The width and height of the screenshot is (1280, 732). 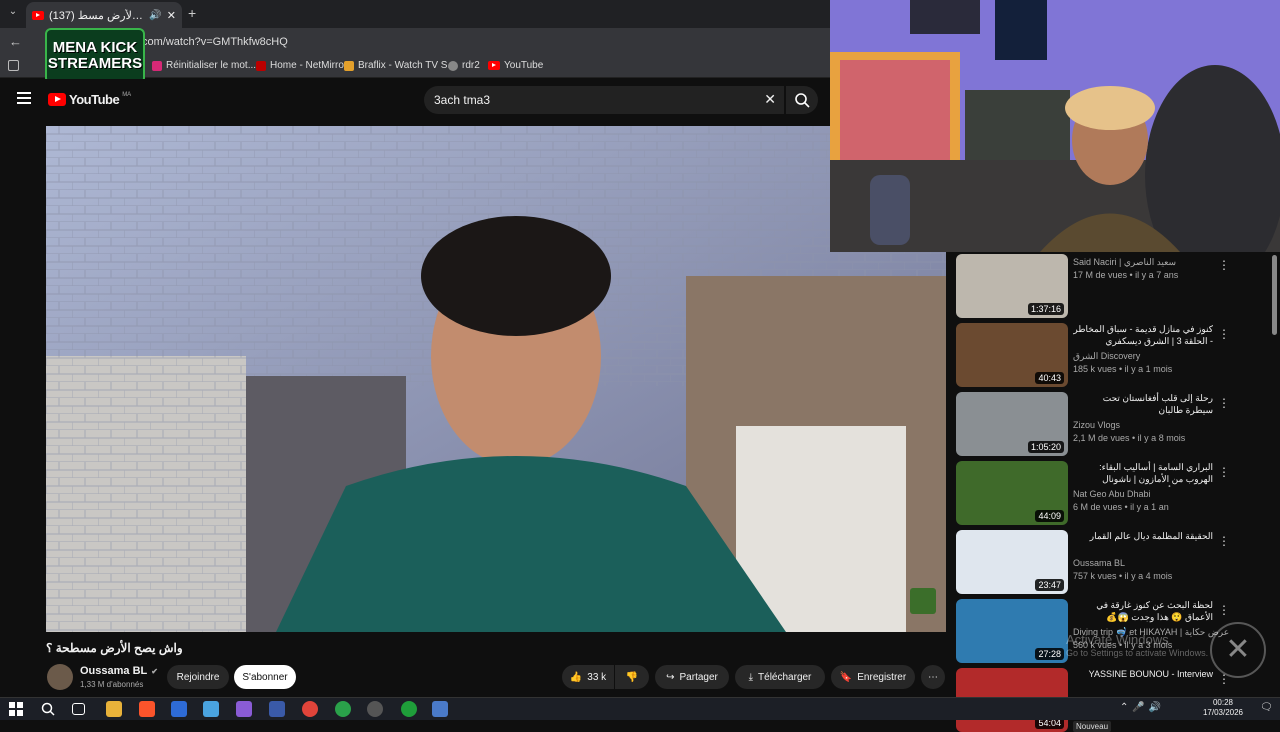 I want to click on youtube-logo: YouTube MA, so click(x=89, y=99).